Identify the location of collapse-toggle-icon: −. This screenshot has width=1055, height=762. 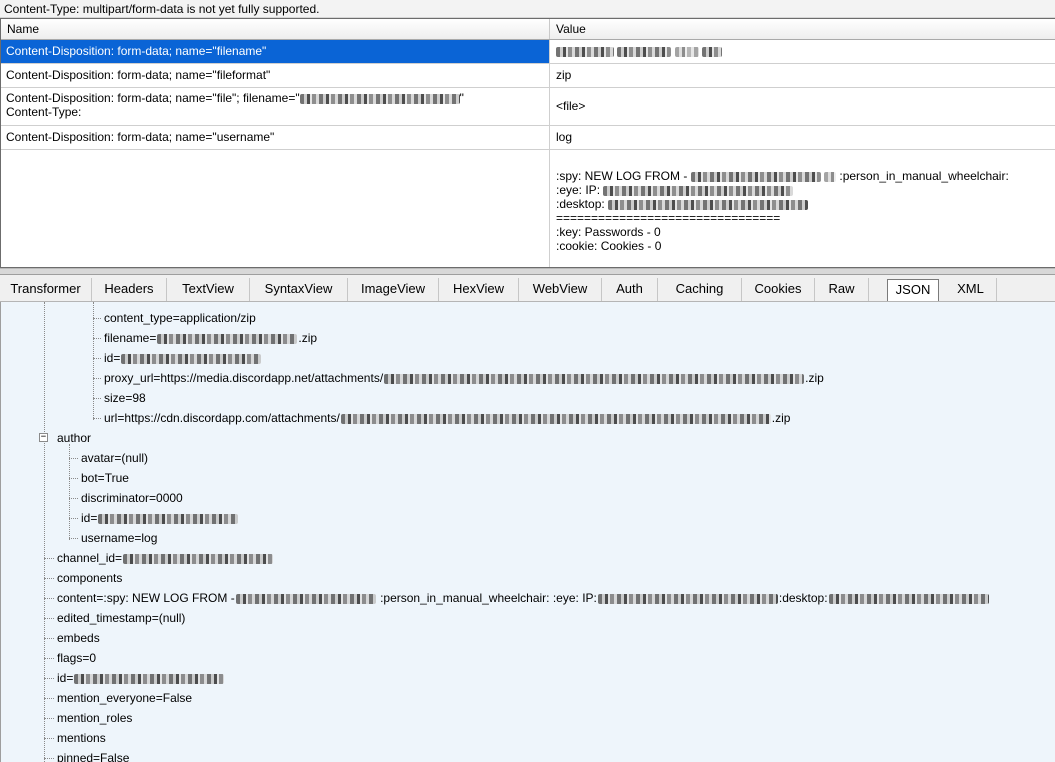
(43, 437).